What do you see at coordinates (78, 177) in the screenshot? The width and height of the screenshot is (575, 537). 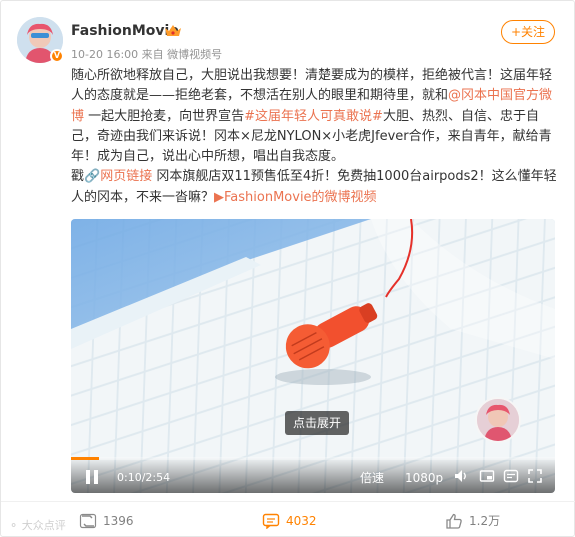 I see `post-text-line2-prefix: 戳` at bounding box center [78, 177].